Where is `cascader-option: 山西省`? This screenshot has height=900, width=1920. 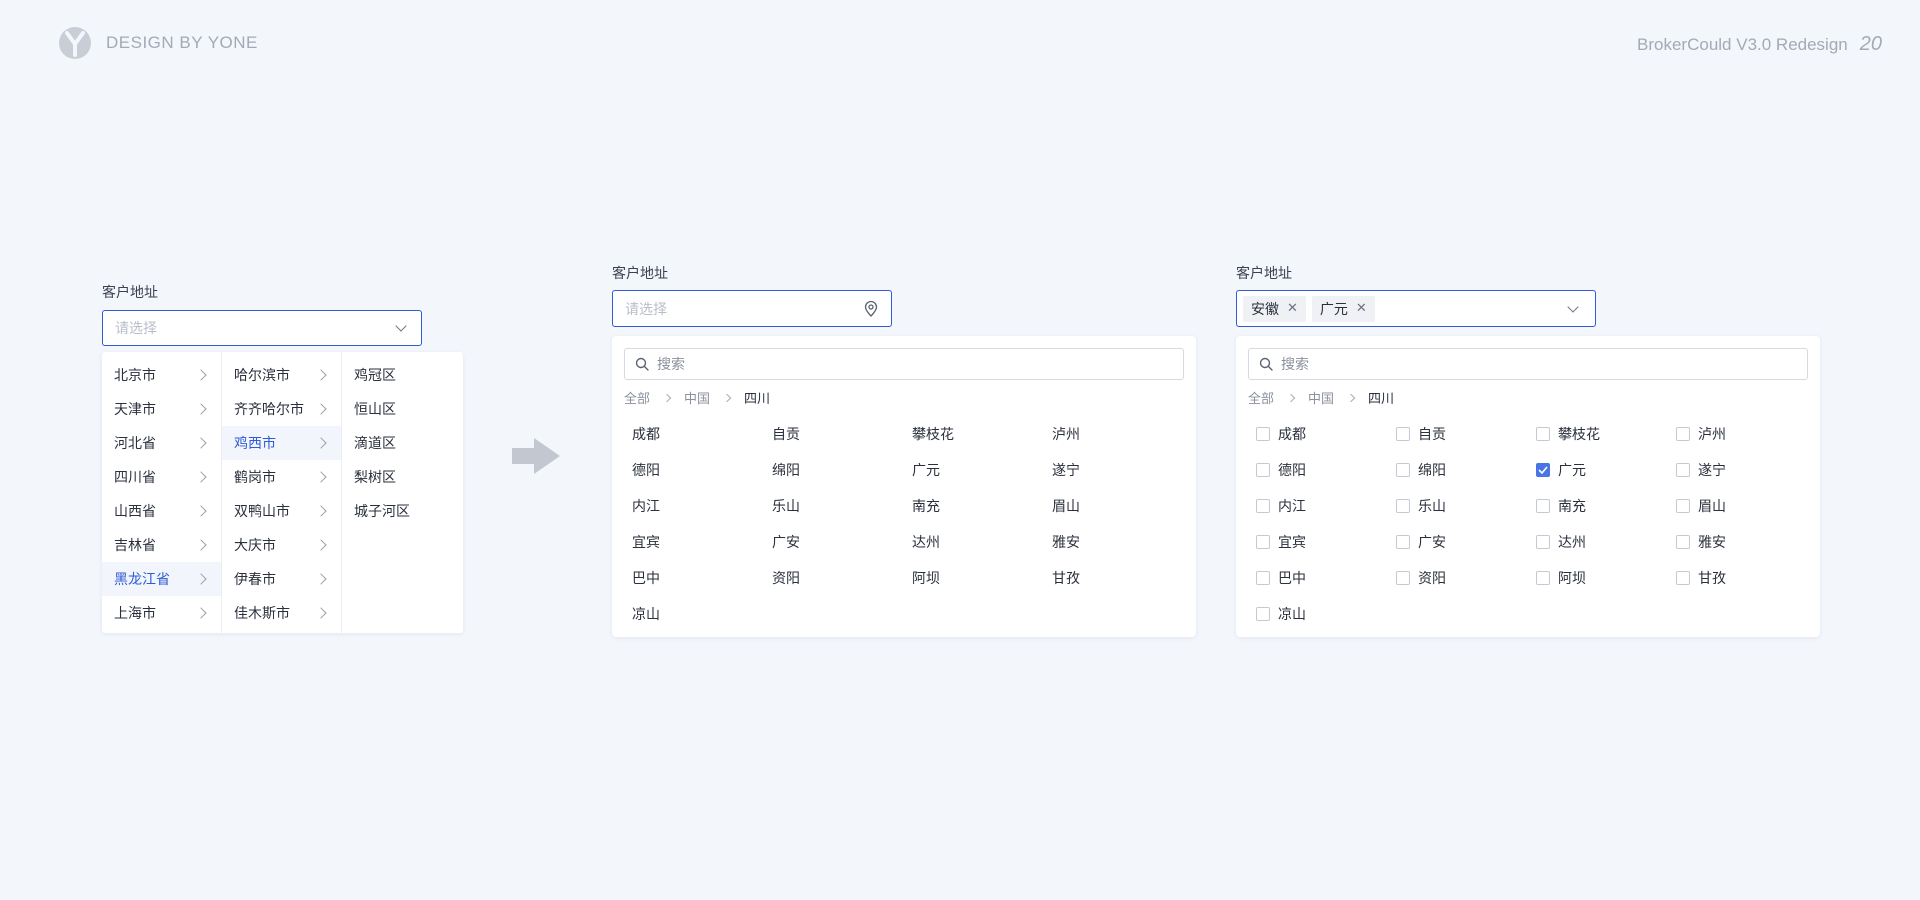 cascader-option: 山西省 is located at coordinates (161, 511).